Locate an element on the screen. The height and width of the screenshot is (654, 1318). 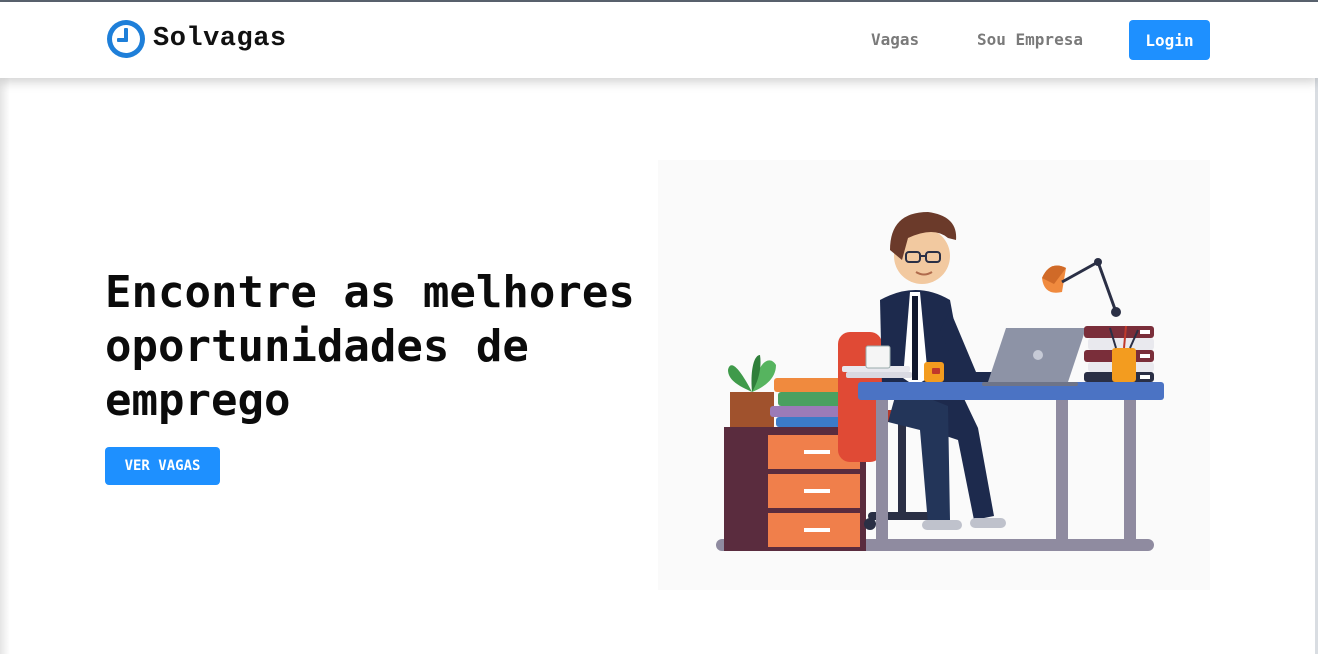
login-button: Login is located at coordinates (1169, 40).